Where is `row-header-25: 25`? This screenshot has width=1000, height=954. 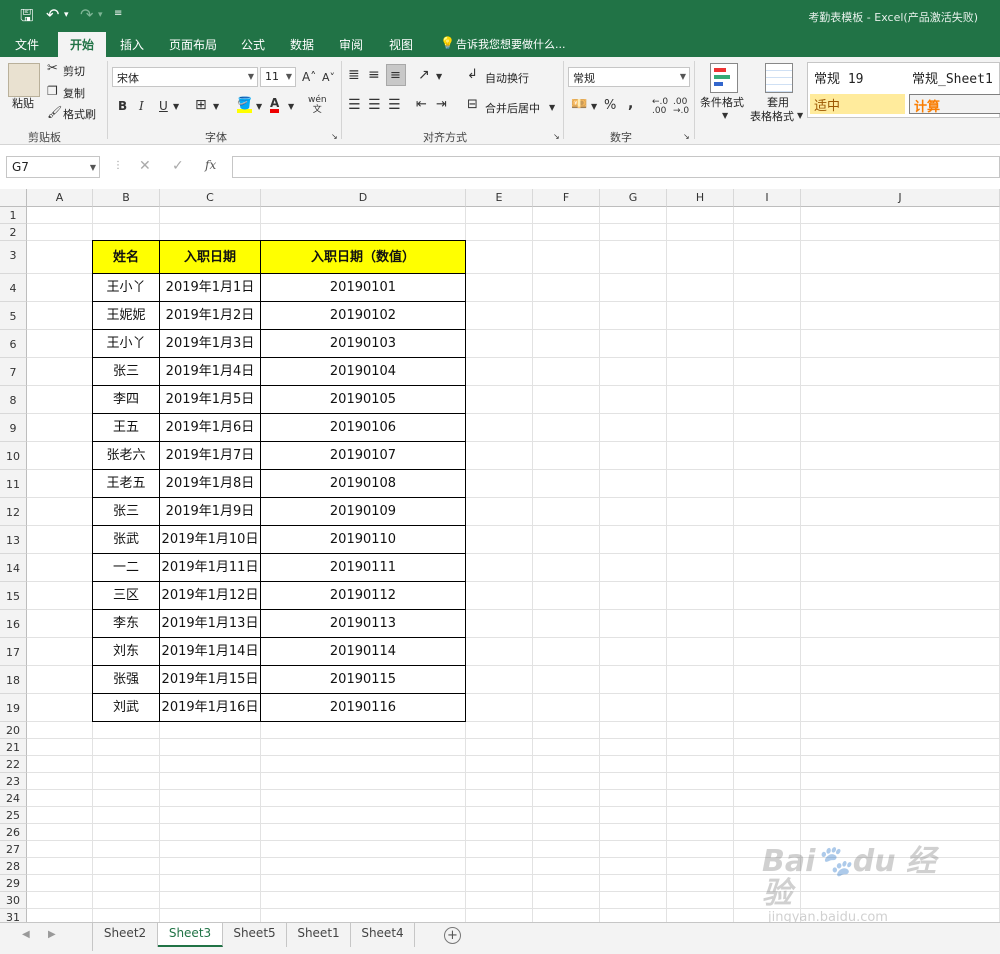 row-header-25: 25 is located at coordinates (13, 815).